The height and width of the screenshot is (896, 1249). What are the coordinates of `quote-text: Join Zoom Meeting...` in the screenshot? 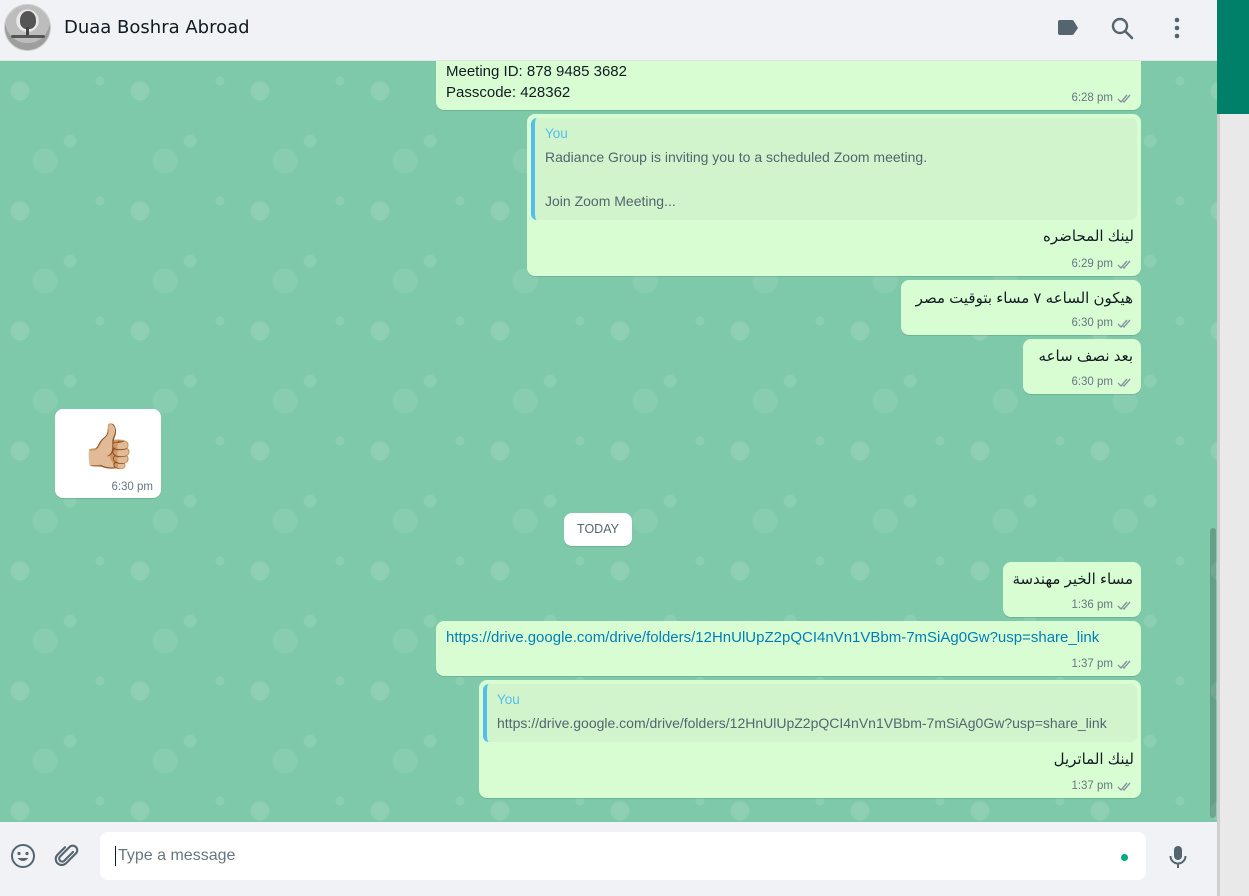 It's located at (610, 201).